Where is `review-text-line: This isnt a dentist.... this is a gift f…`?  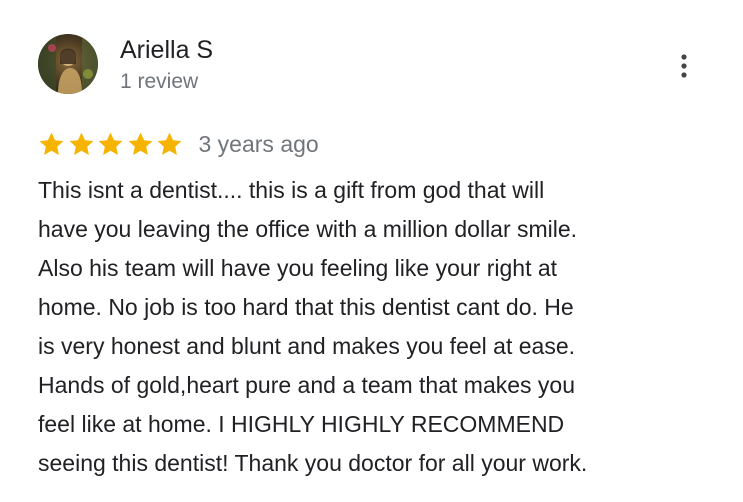 review-text-line: This isnt a dentist.... this is a gift f… is located at coordinates (291, 190).